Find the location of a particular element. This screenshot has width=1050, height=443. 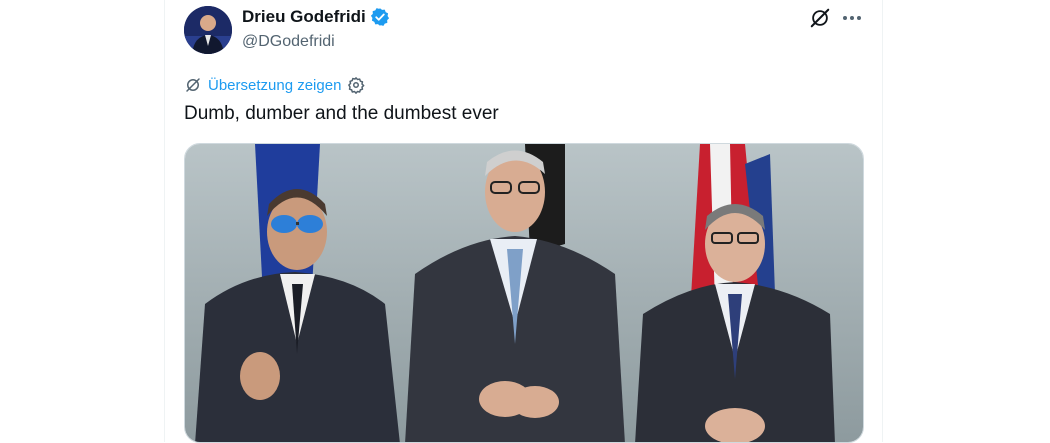

show-translation-link: Übersetzung zeigen is located at coordinates (274, 85).